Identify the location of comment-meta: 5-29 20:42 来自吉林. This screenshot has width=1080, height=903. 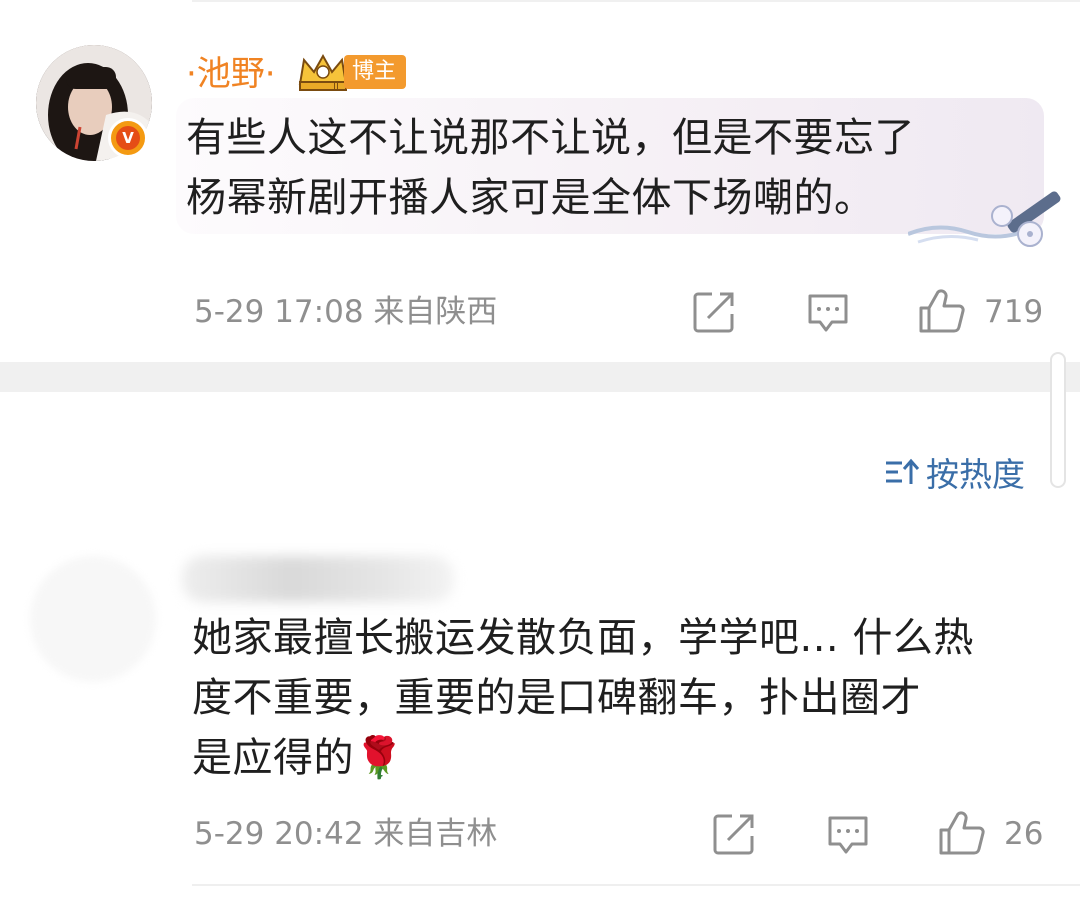
(346, 834).